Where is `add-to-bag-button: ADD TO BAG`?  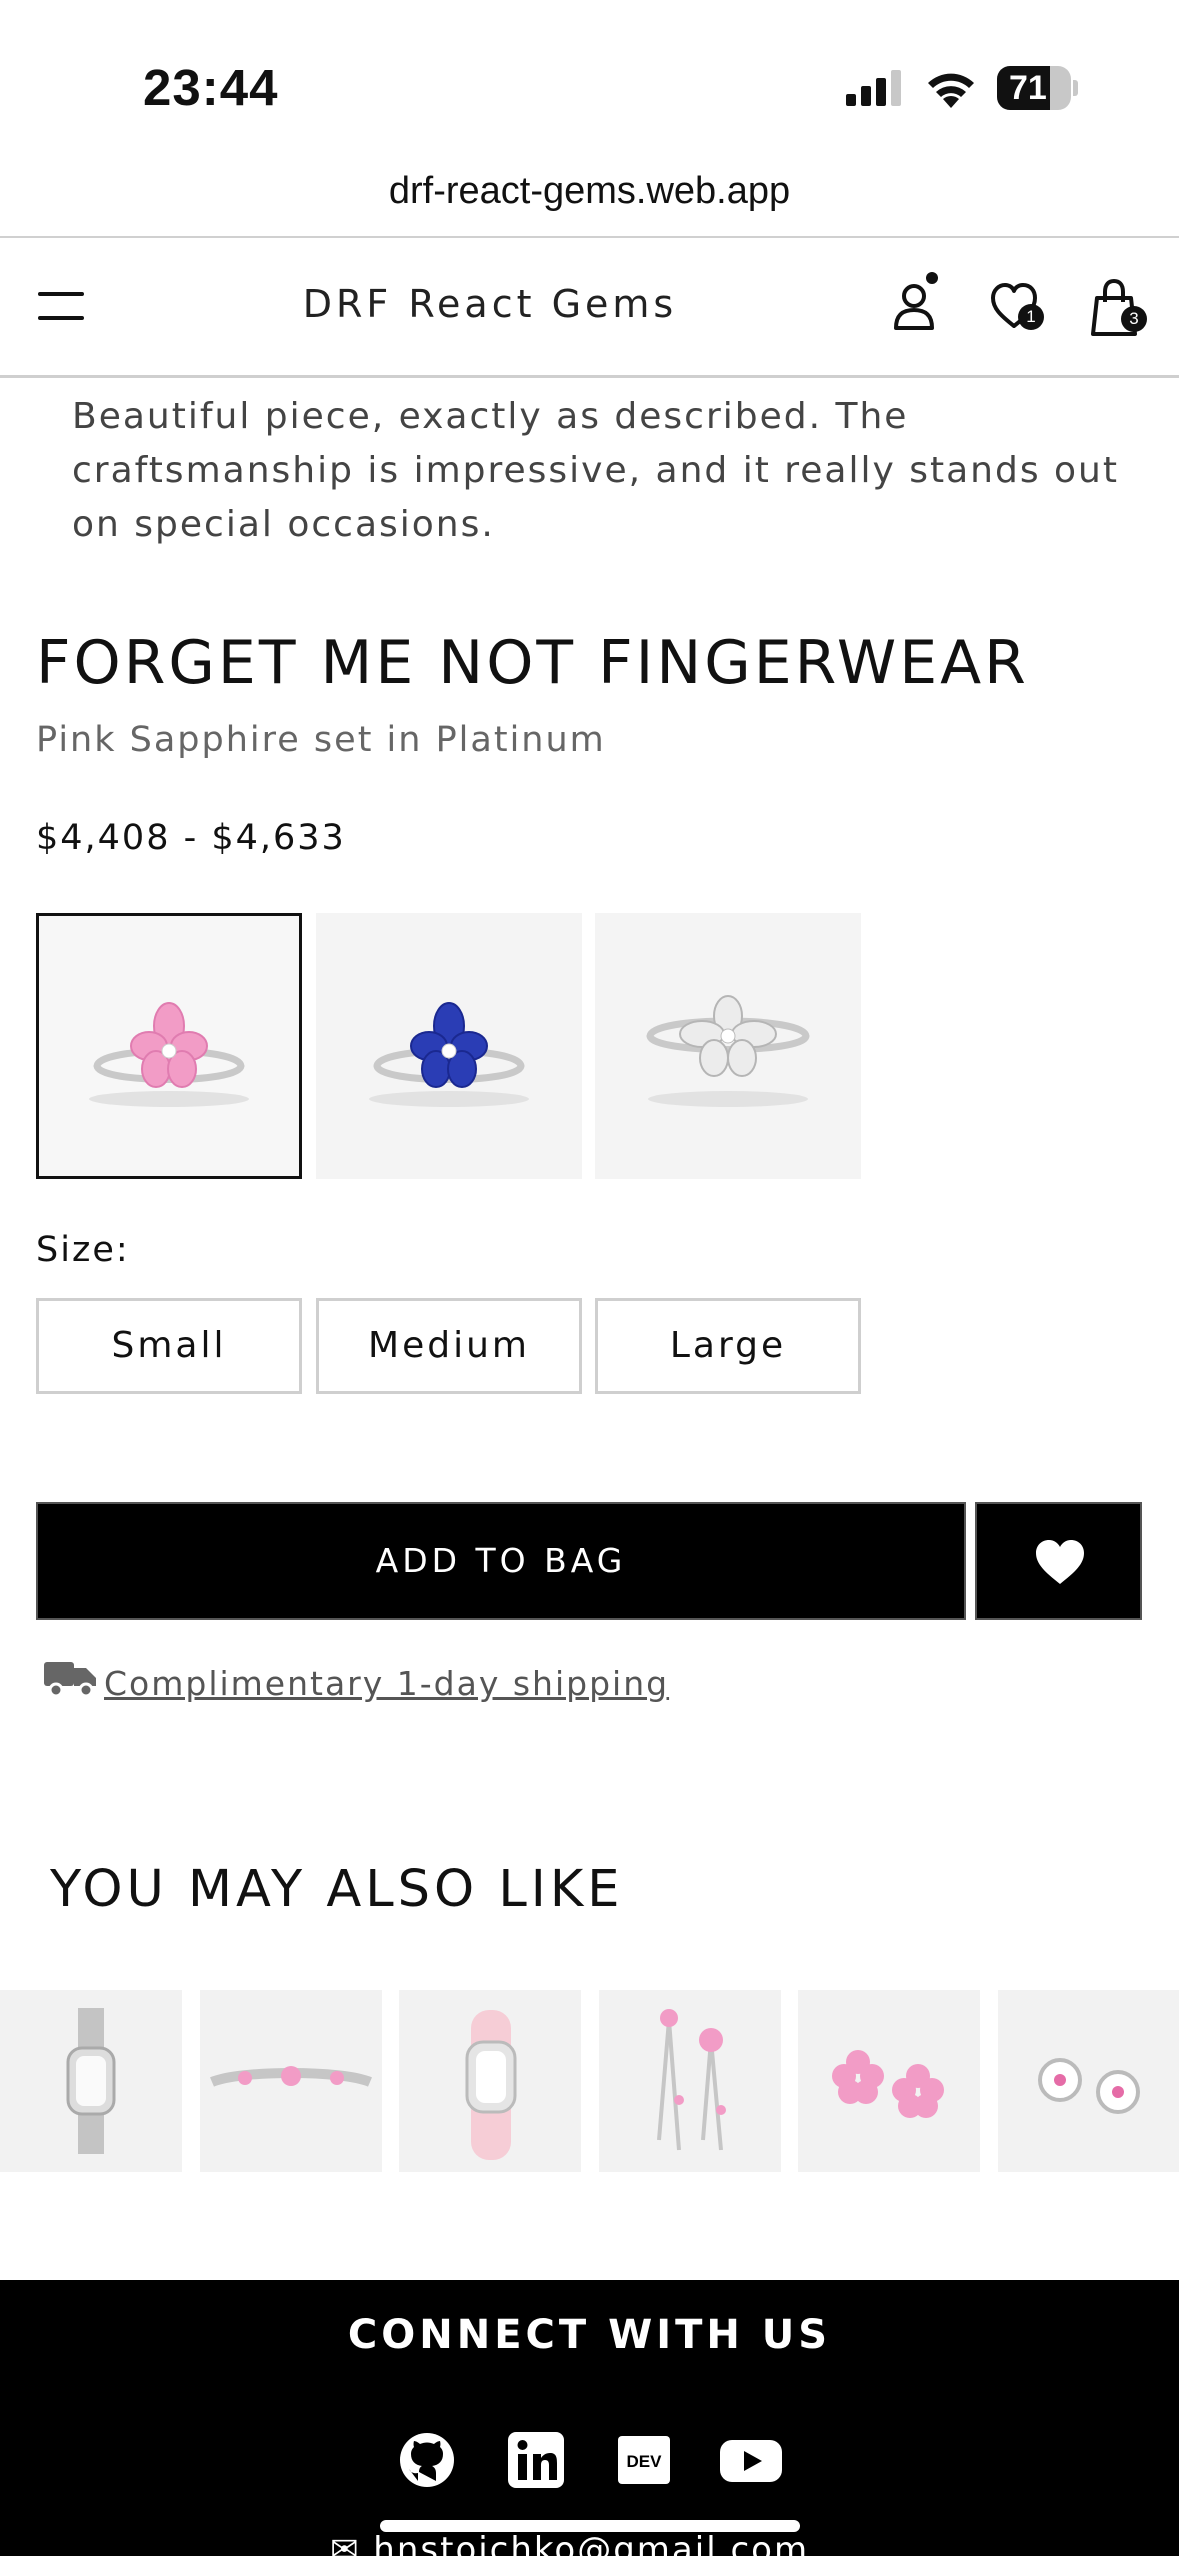
add-to-bag-button: ADD TO BAG is located at coordinates (501, 1561).